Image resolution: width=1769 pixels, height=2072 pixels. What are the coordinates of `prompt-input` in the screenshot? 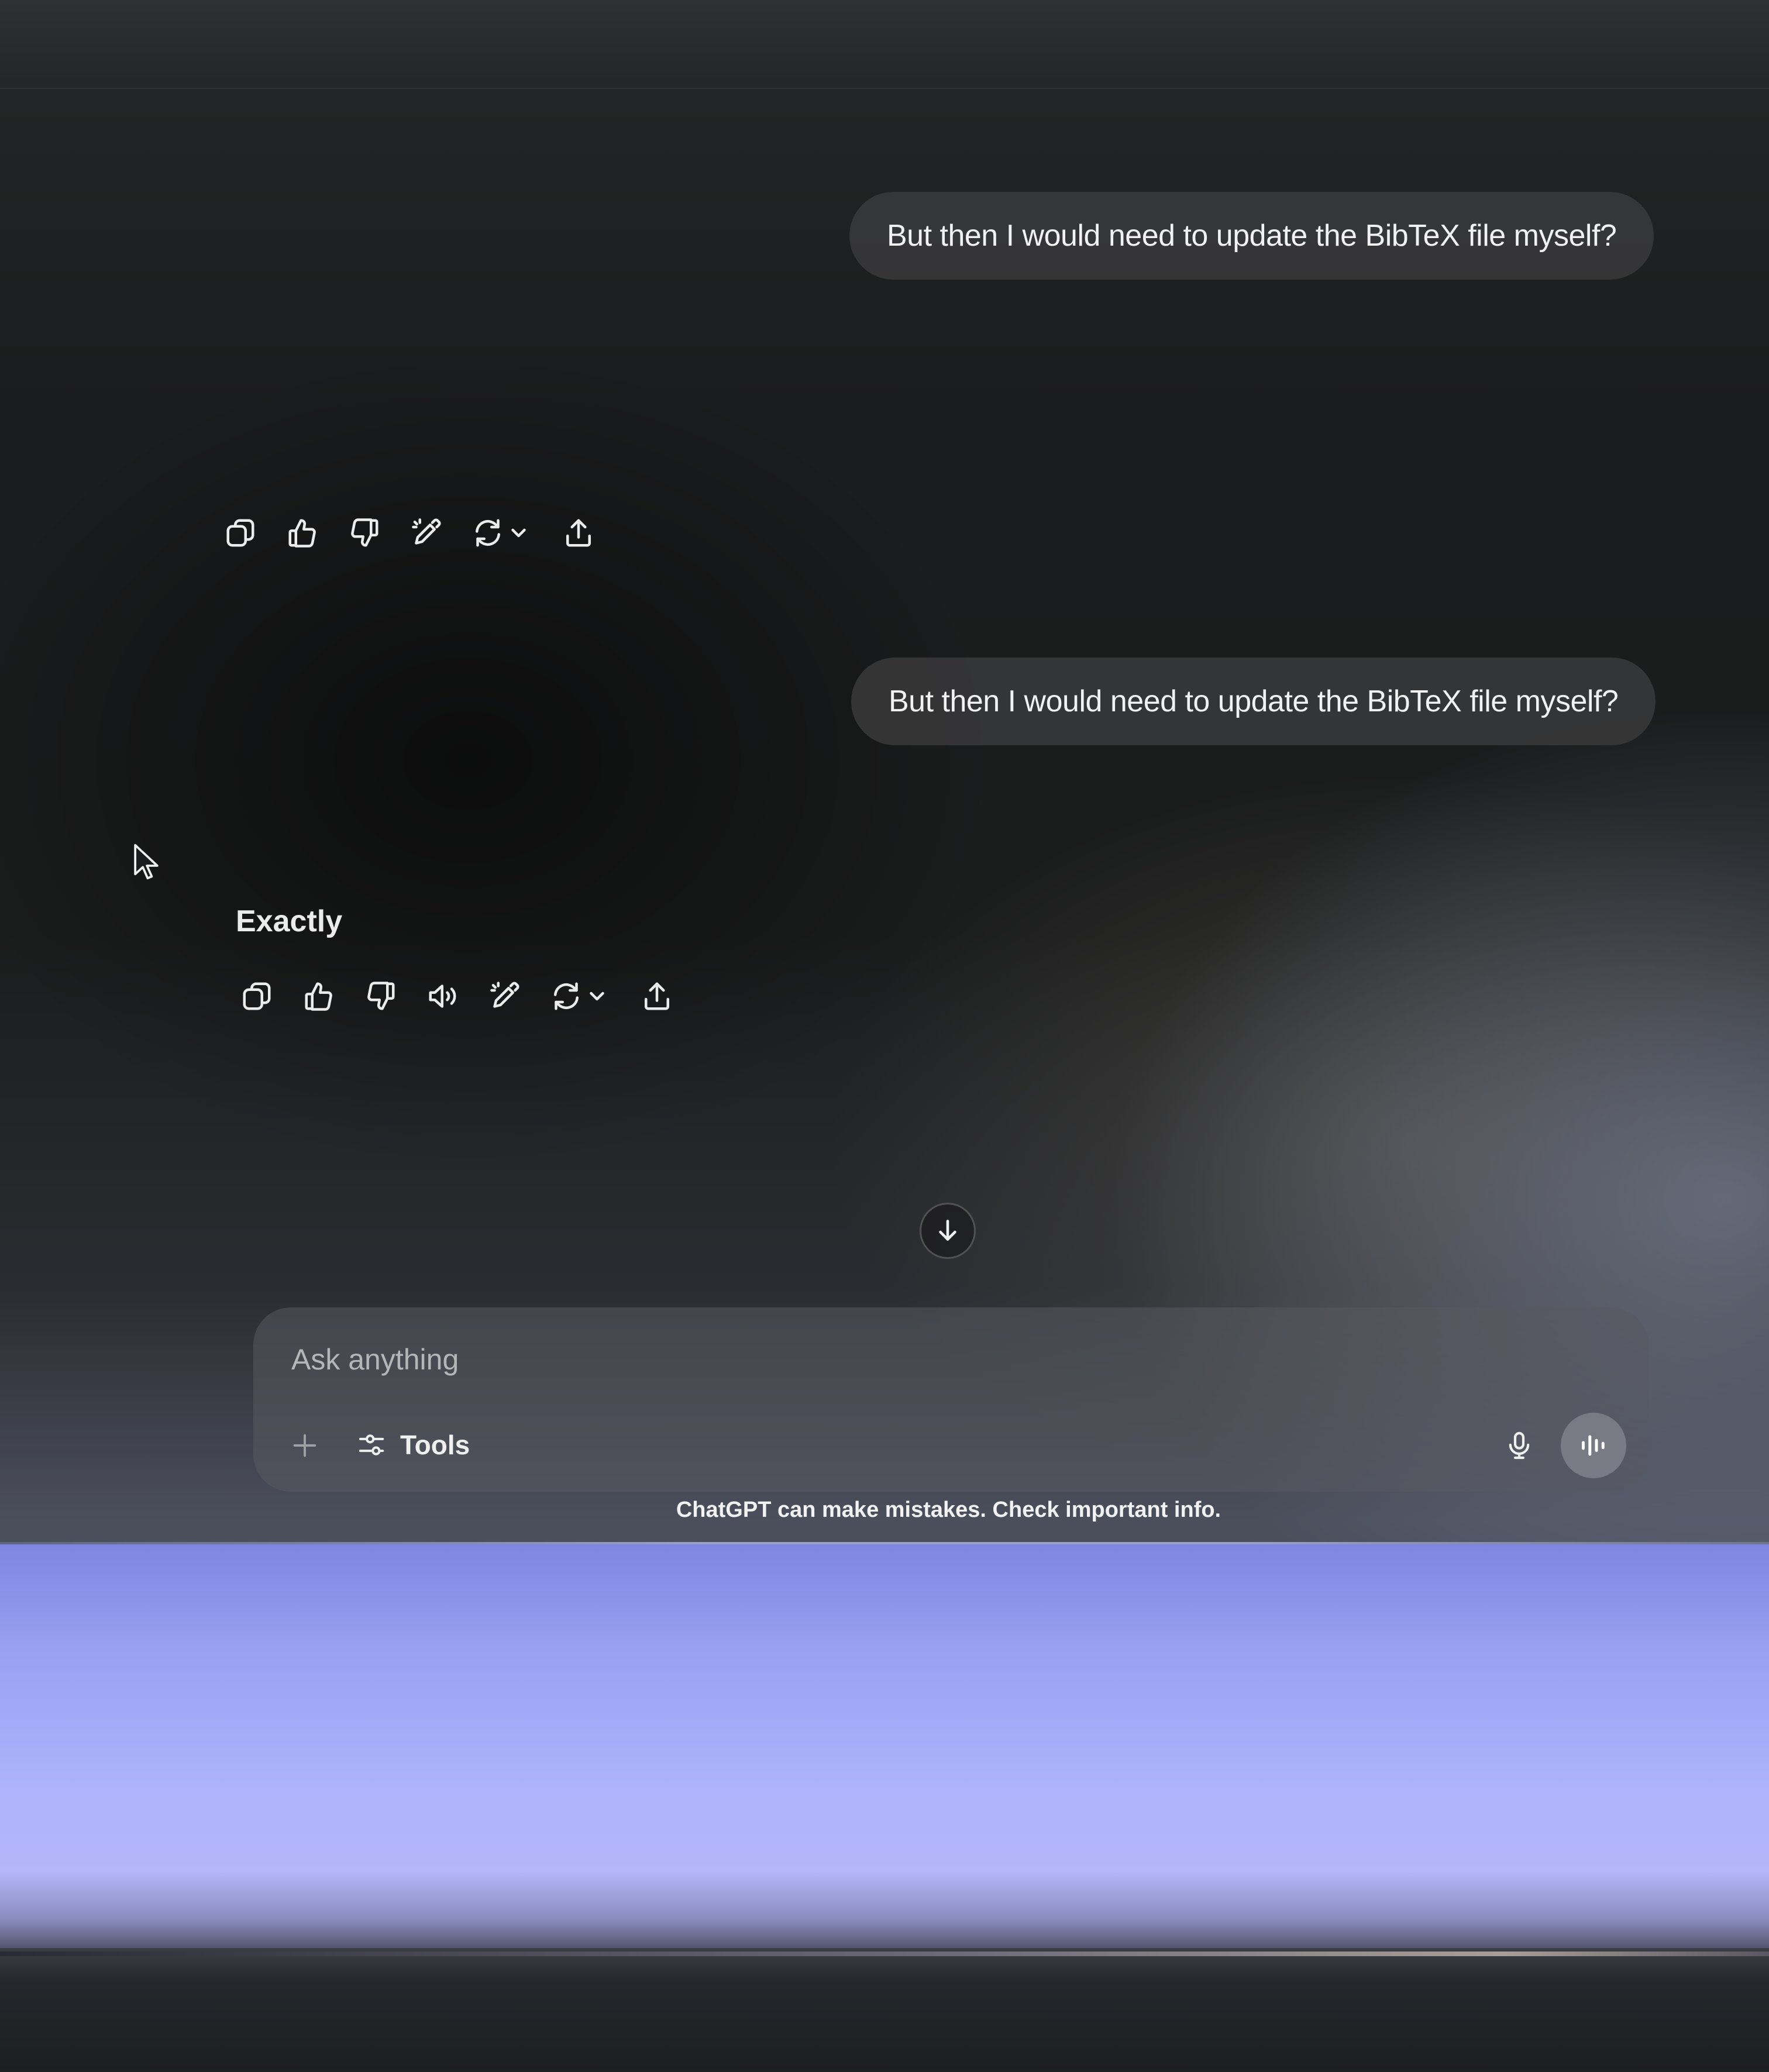 It's located at (817, 1359).